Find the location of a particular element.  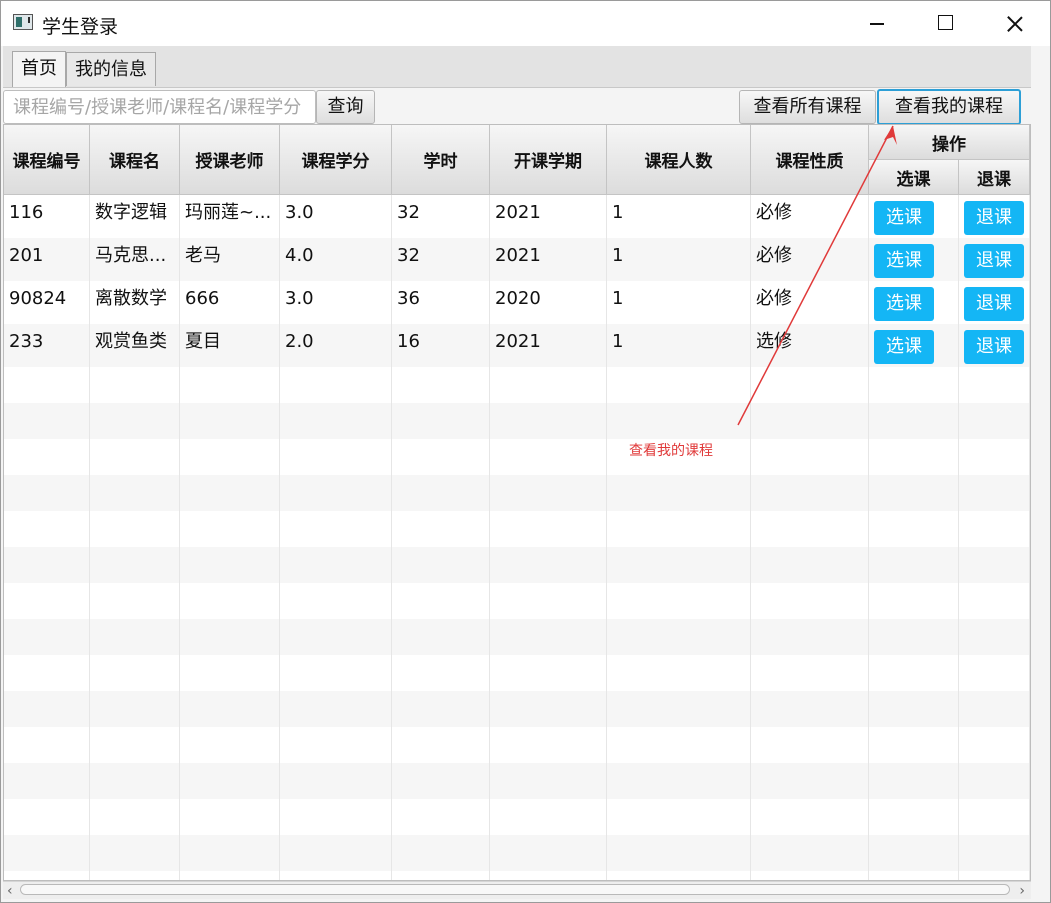

cell-course-name: 观赏鱼类 is located at coordinates (135, 345).